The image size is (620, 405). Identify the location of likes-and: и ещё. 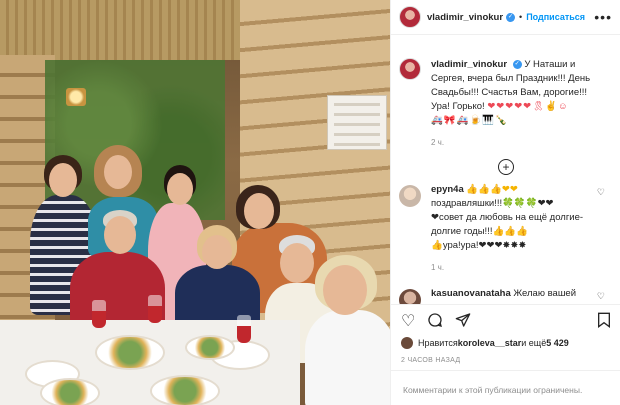
(534, 343).